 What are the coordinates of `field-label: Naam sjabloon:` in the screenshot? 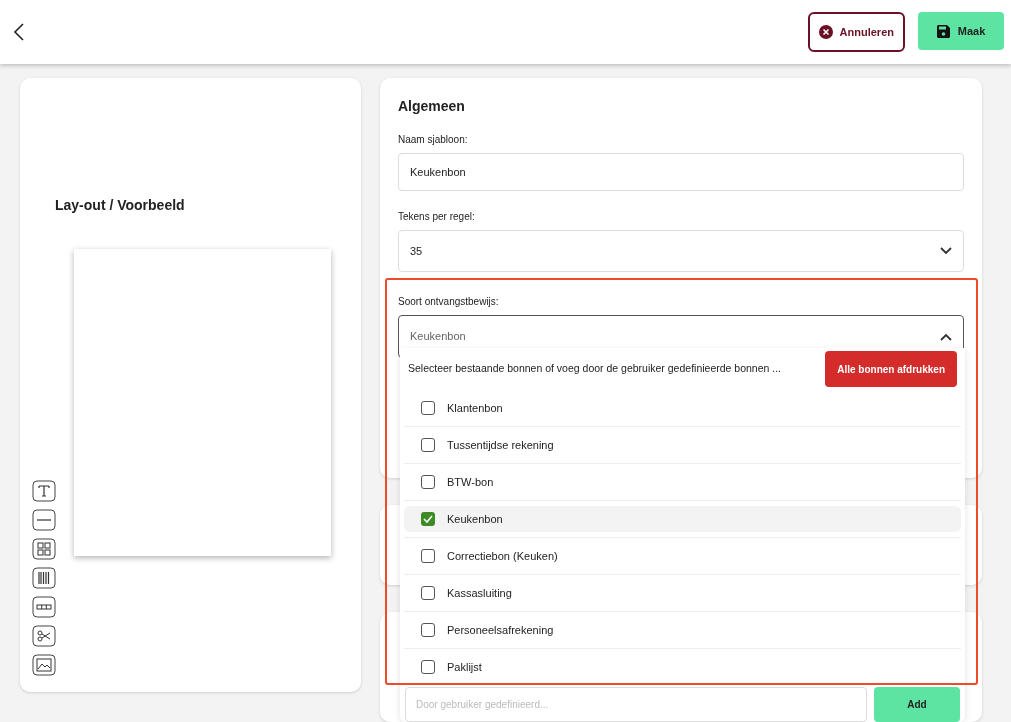 It's located at (433, 140).